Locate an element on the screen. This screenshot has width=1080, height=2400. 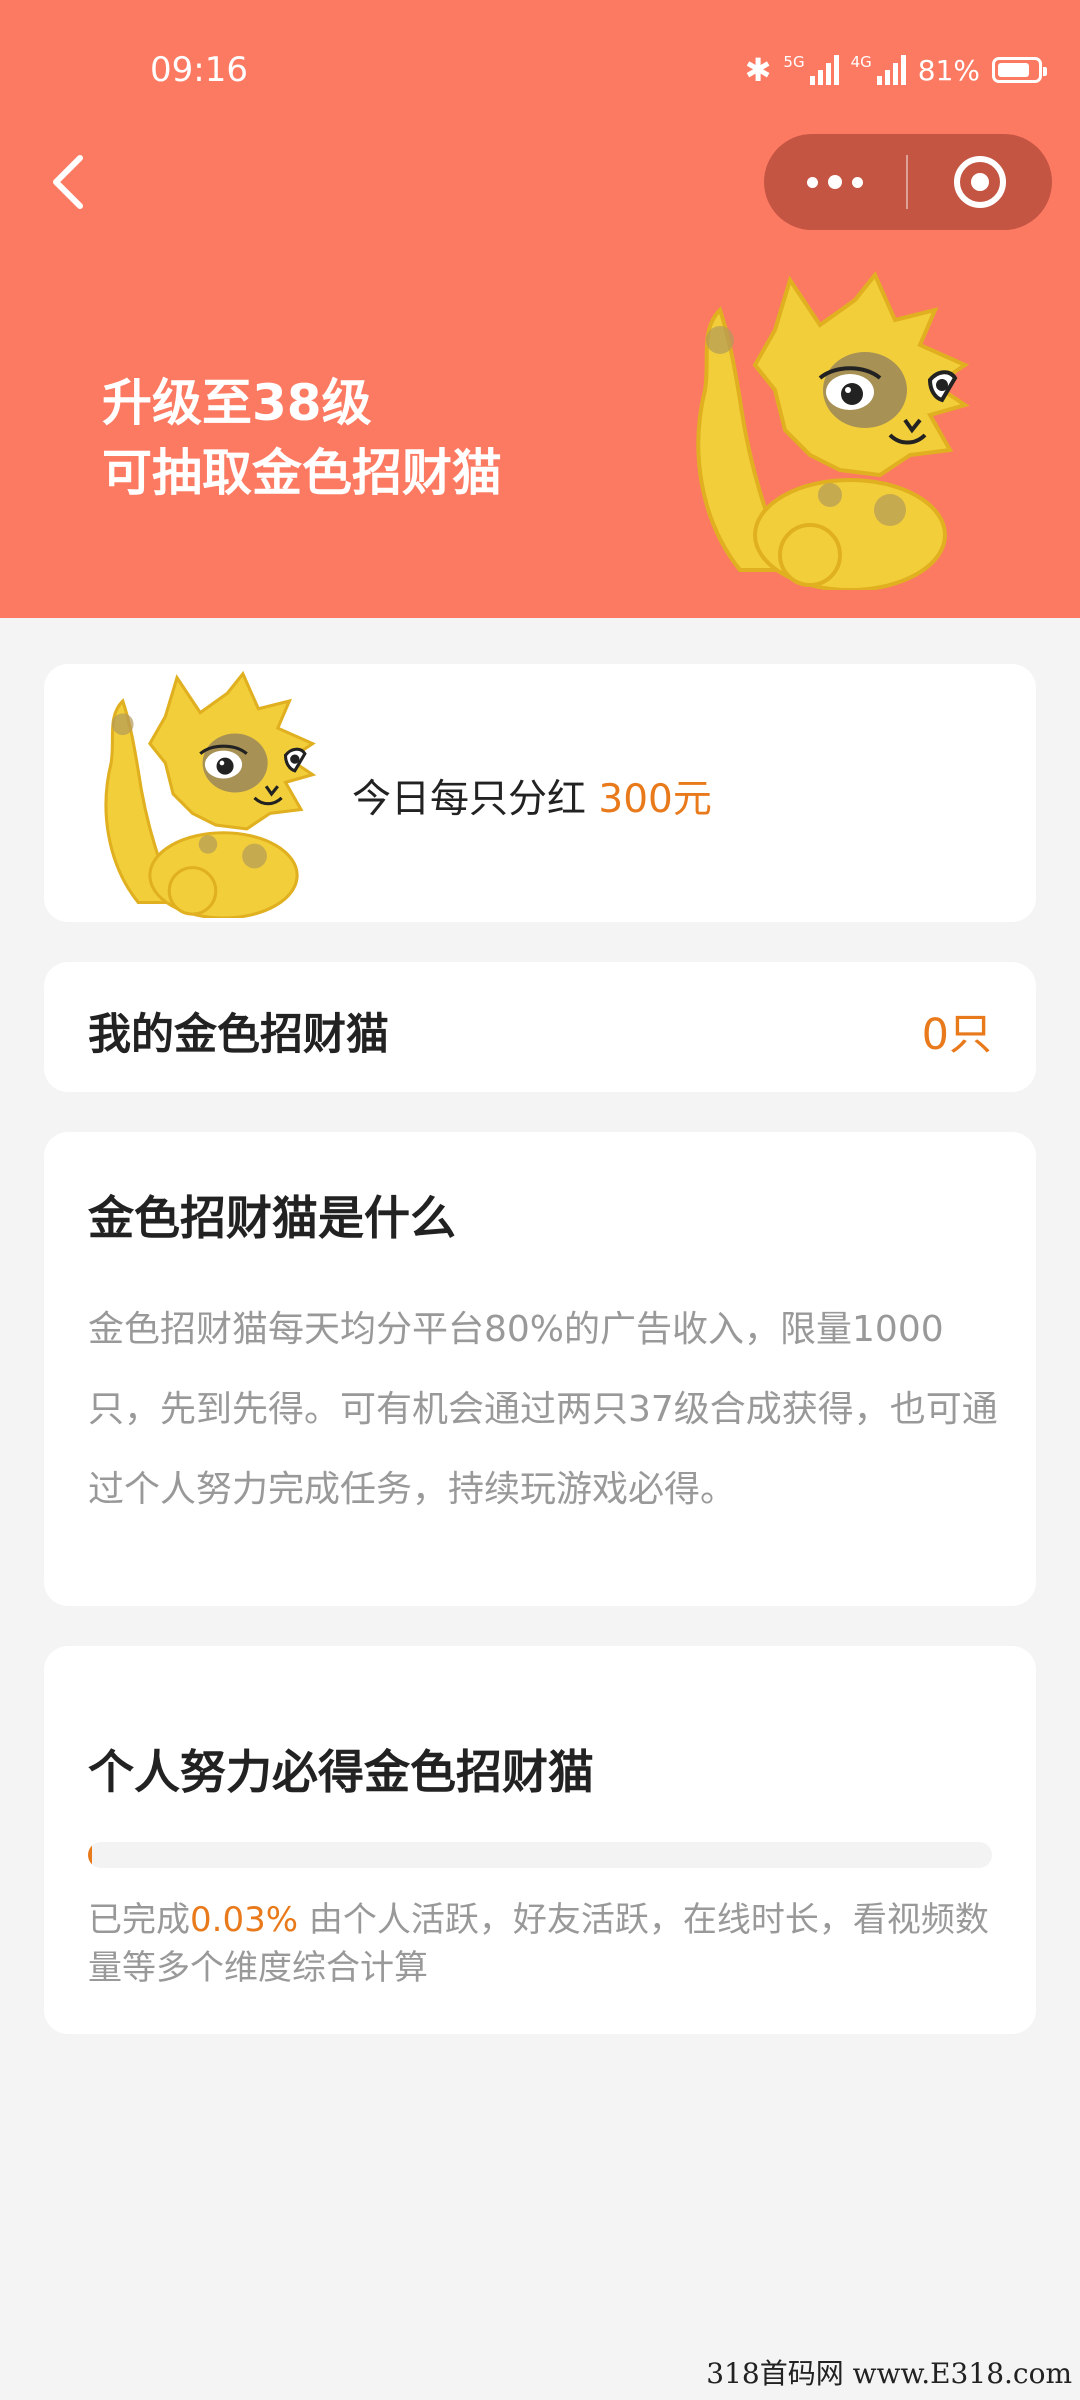
effort-description: 已完成0.03% 由个人活跃，好友活跃，在线时长，看视频数量等多个维度综合计算 is located at coordinates (540, 1944).